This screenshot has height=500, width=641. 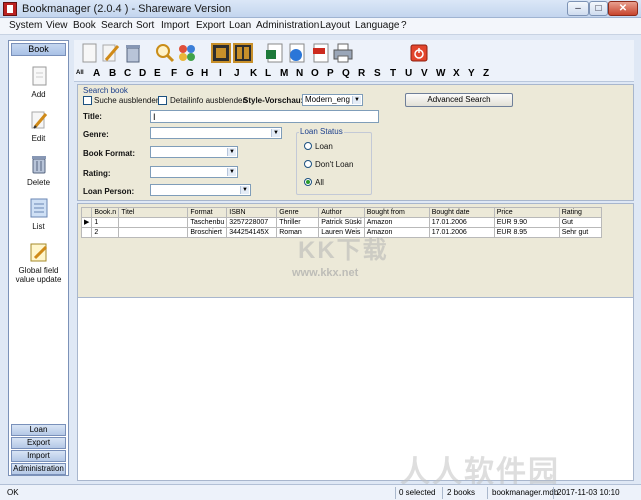 I want to click on search-magnifier-icon, so click(x=165, y=53).